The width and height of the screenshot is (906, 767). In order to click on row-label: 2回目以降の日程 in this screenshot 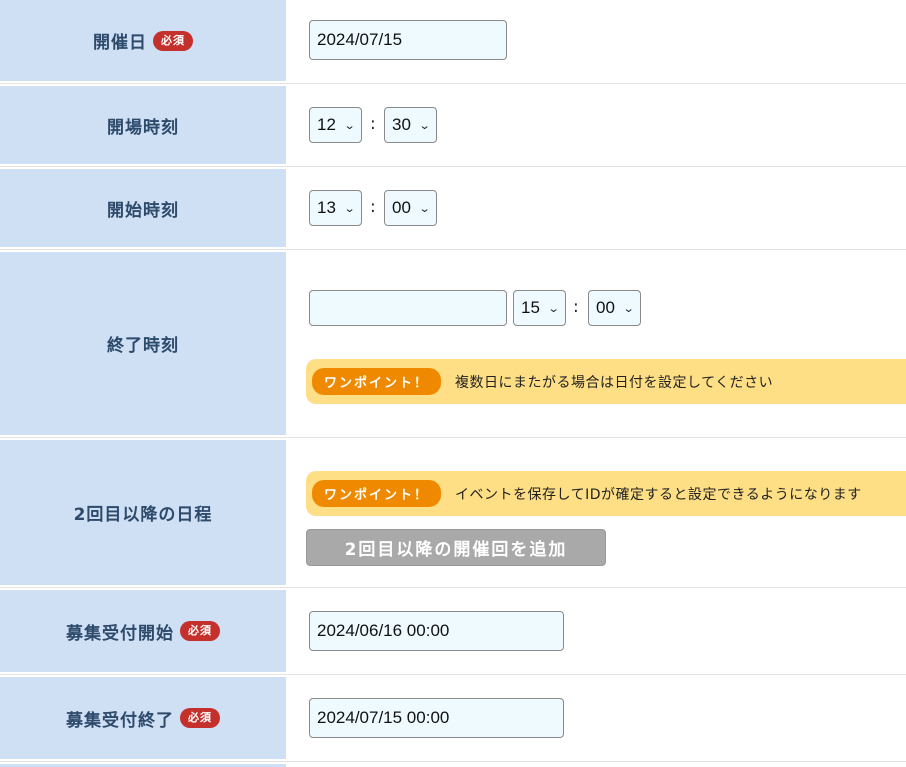, I will do `click(143, 512)`.